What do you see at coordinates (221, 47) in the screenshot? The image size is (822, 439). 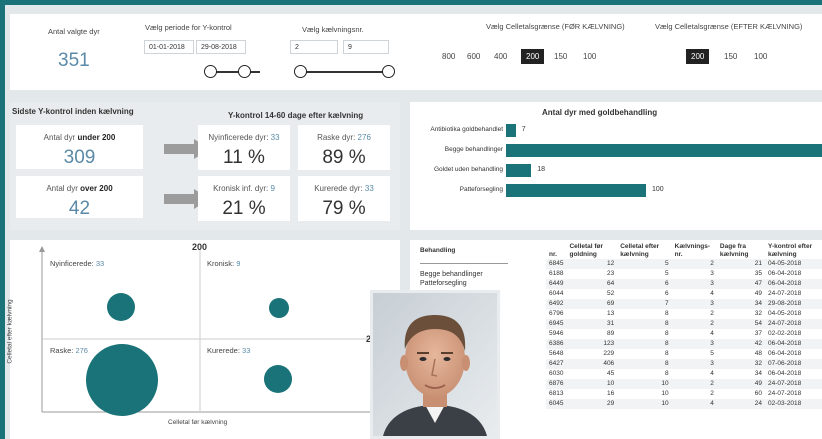 I see `date-to-input: 29-08-2018` at bounding box center [221, 47].